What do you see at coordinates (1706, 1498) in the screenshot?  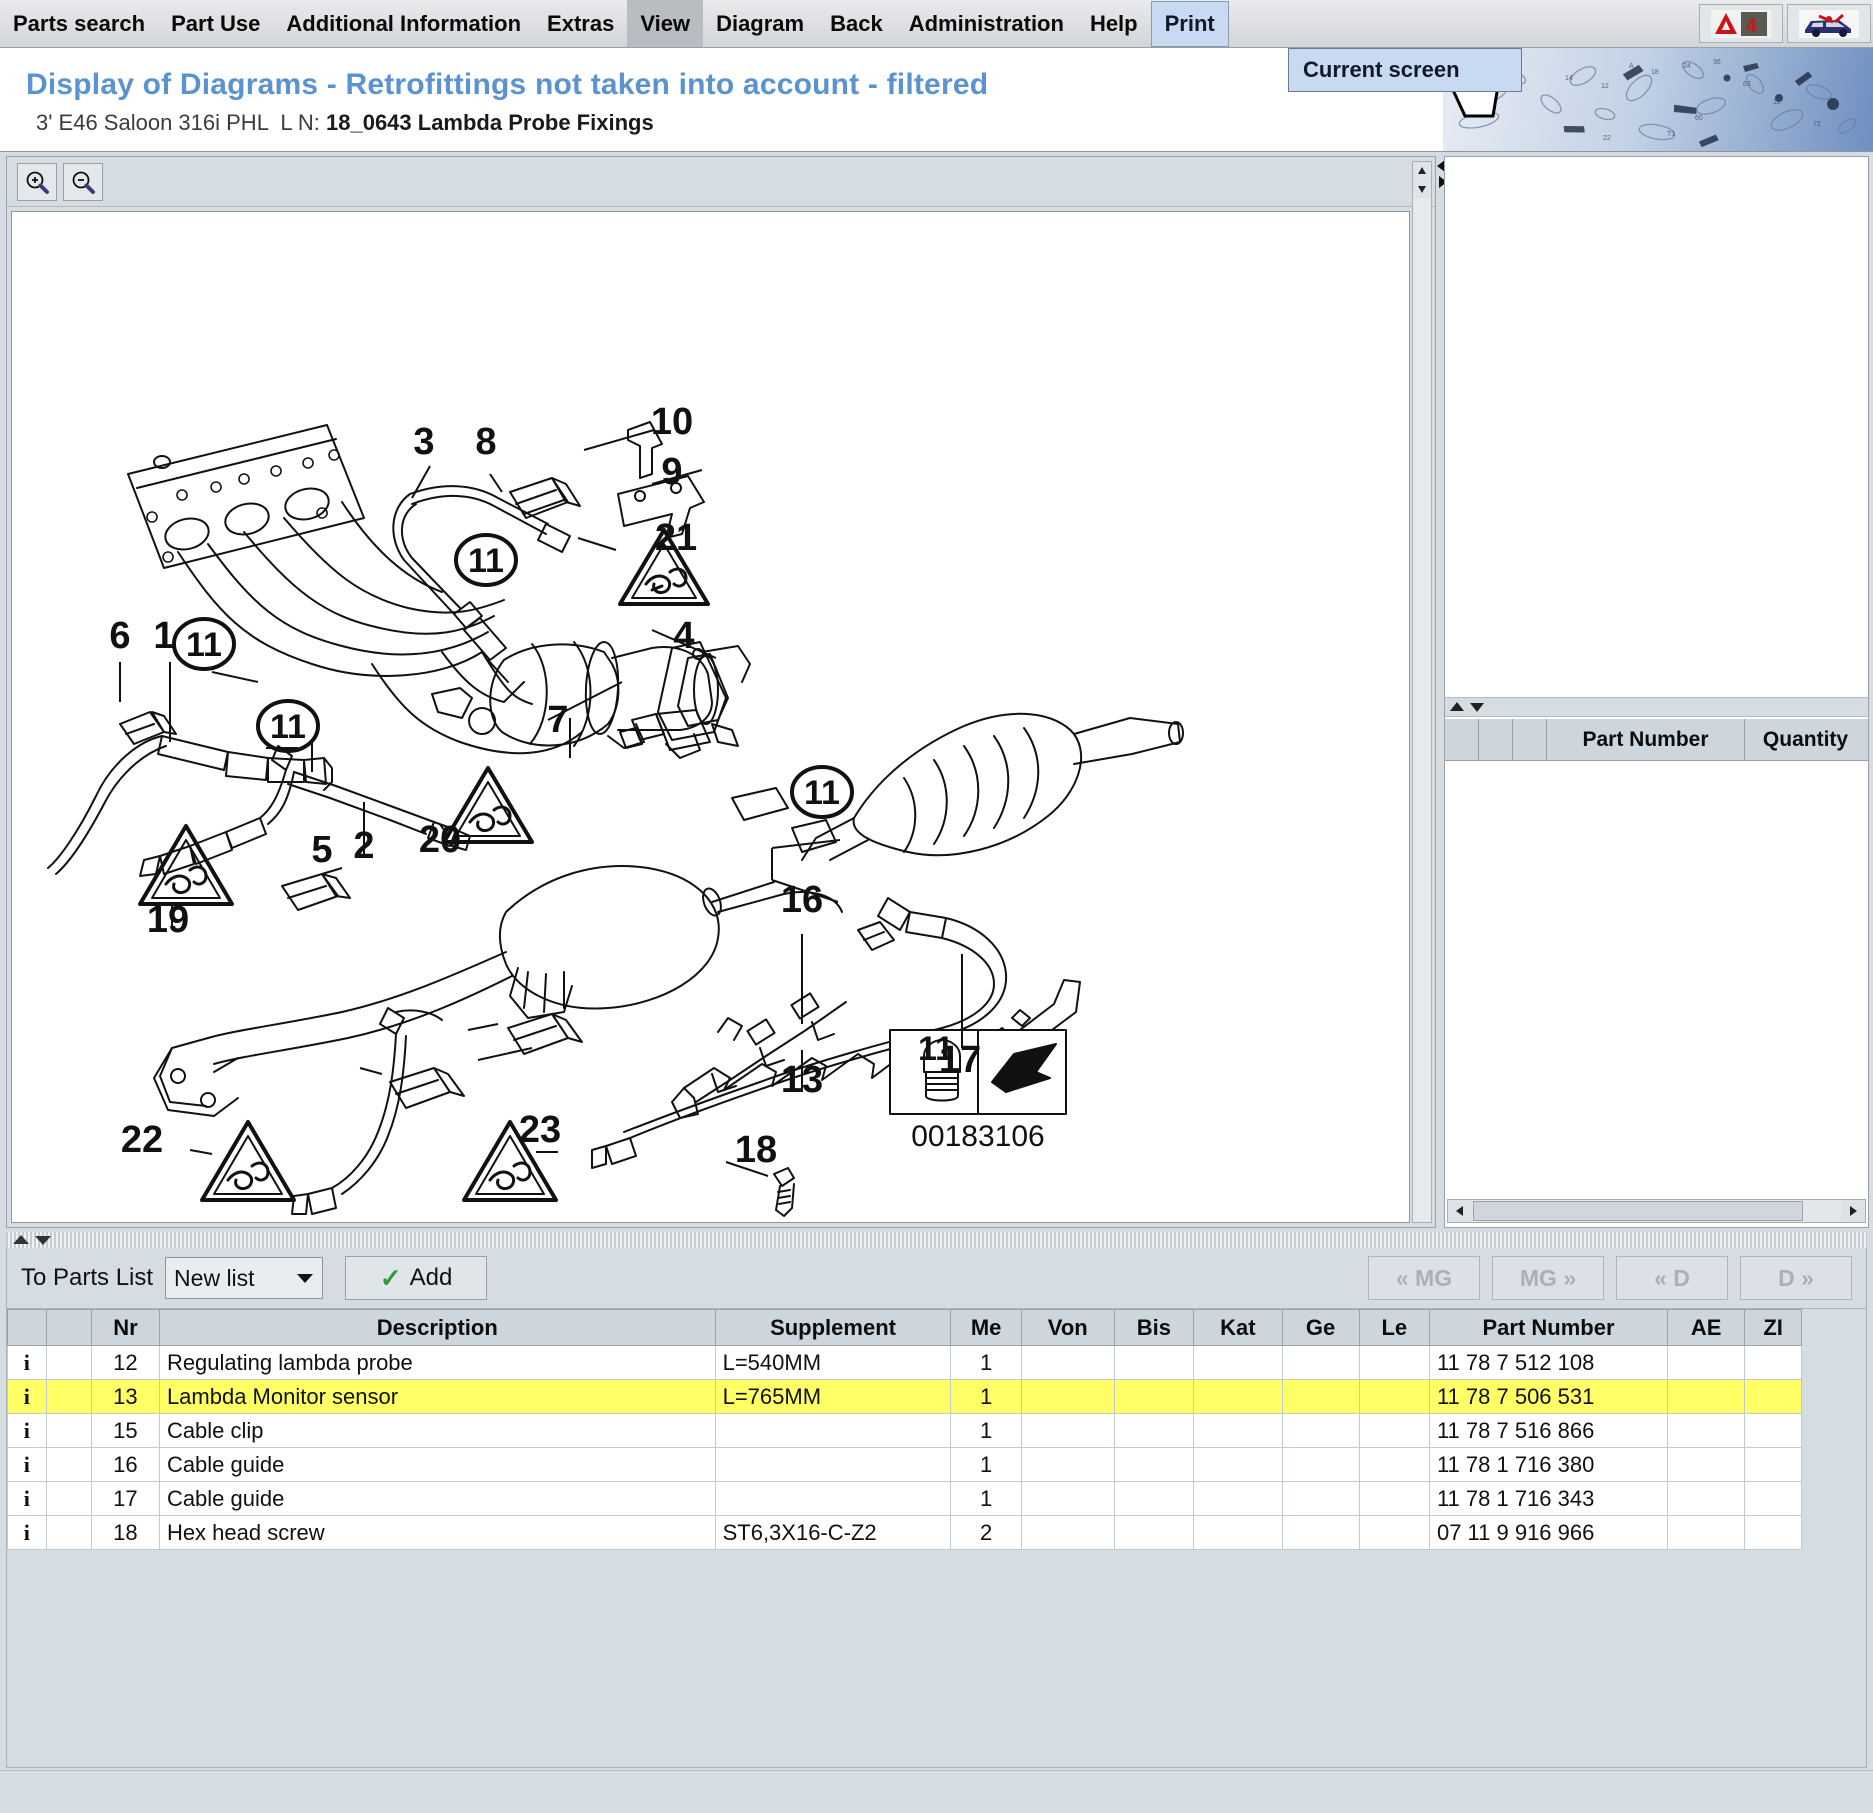 I see `ae-cell` at bounding box center [1706, 1498].